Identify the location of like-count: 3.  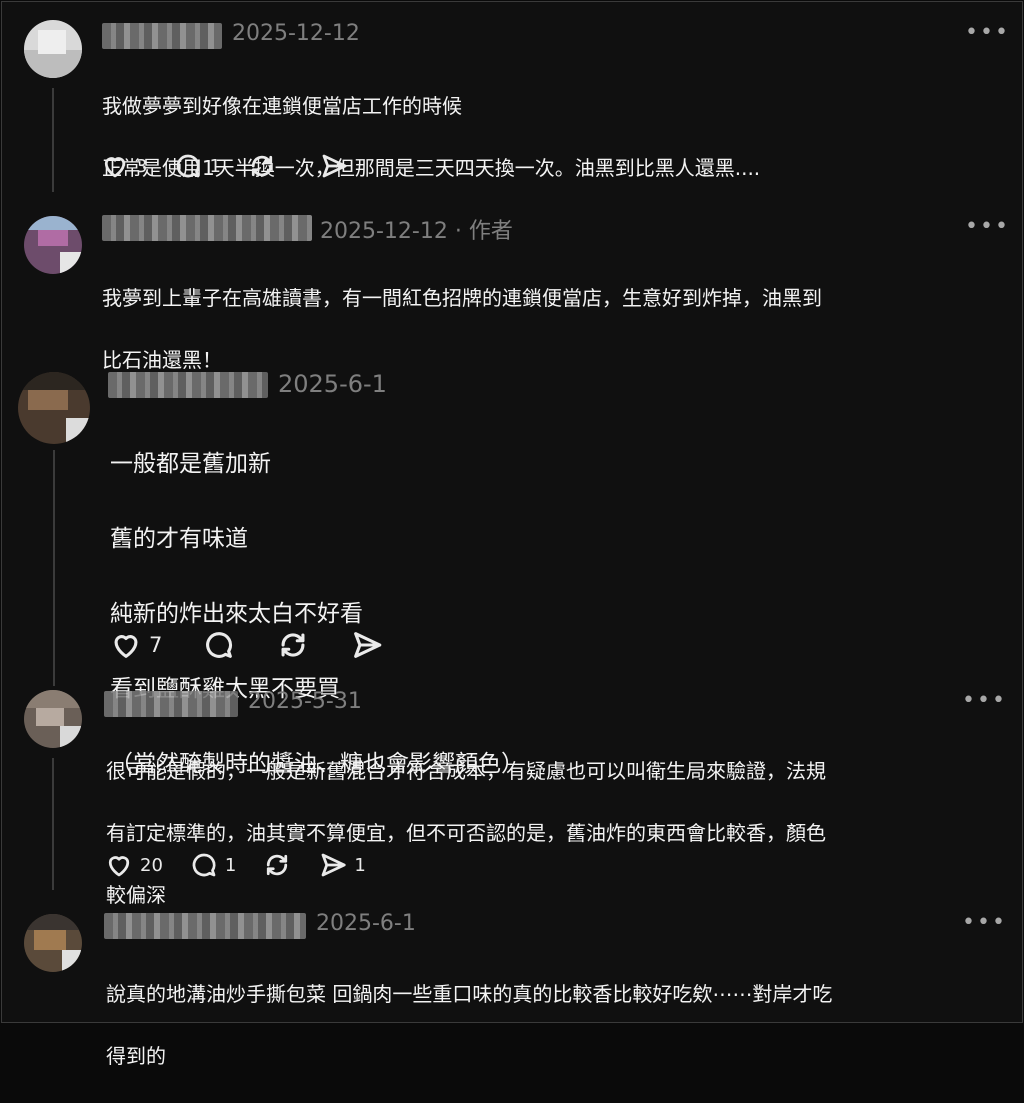
(142, 166).